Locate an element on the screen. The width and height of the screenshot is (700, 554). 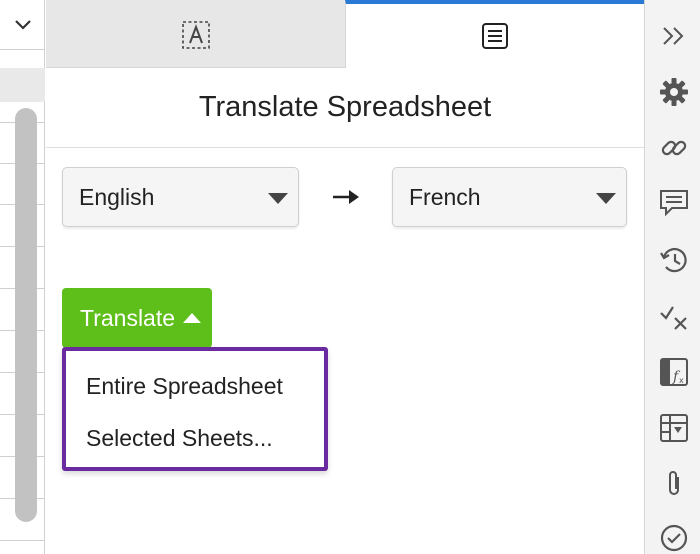
right-icon-rail: f x is located at coordinates (672, 277).